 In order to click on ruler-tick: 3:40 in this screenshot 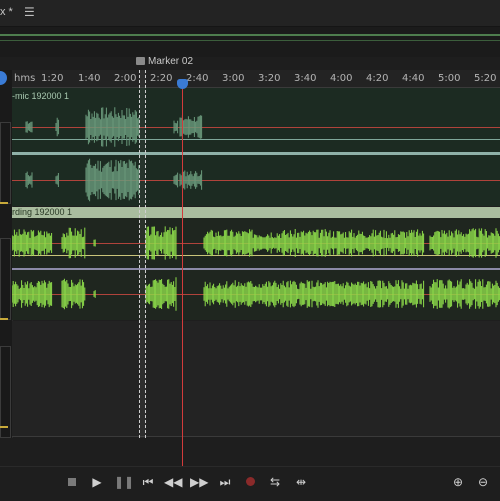, I will do `click(305, 78)`.